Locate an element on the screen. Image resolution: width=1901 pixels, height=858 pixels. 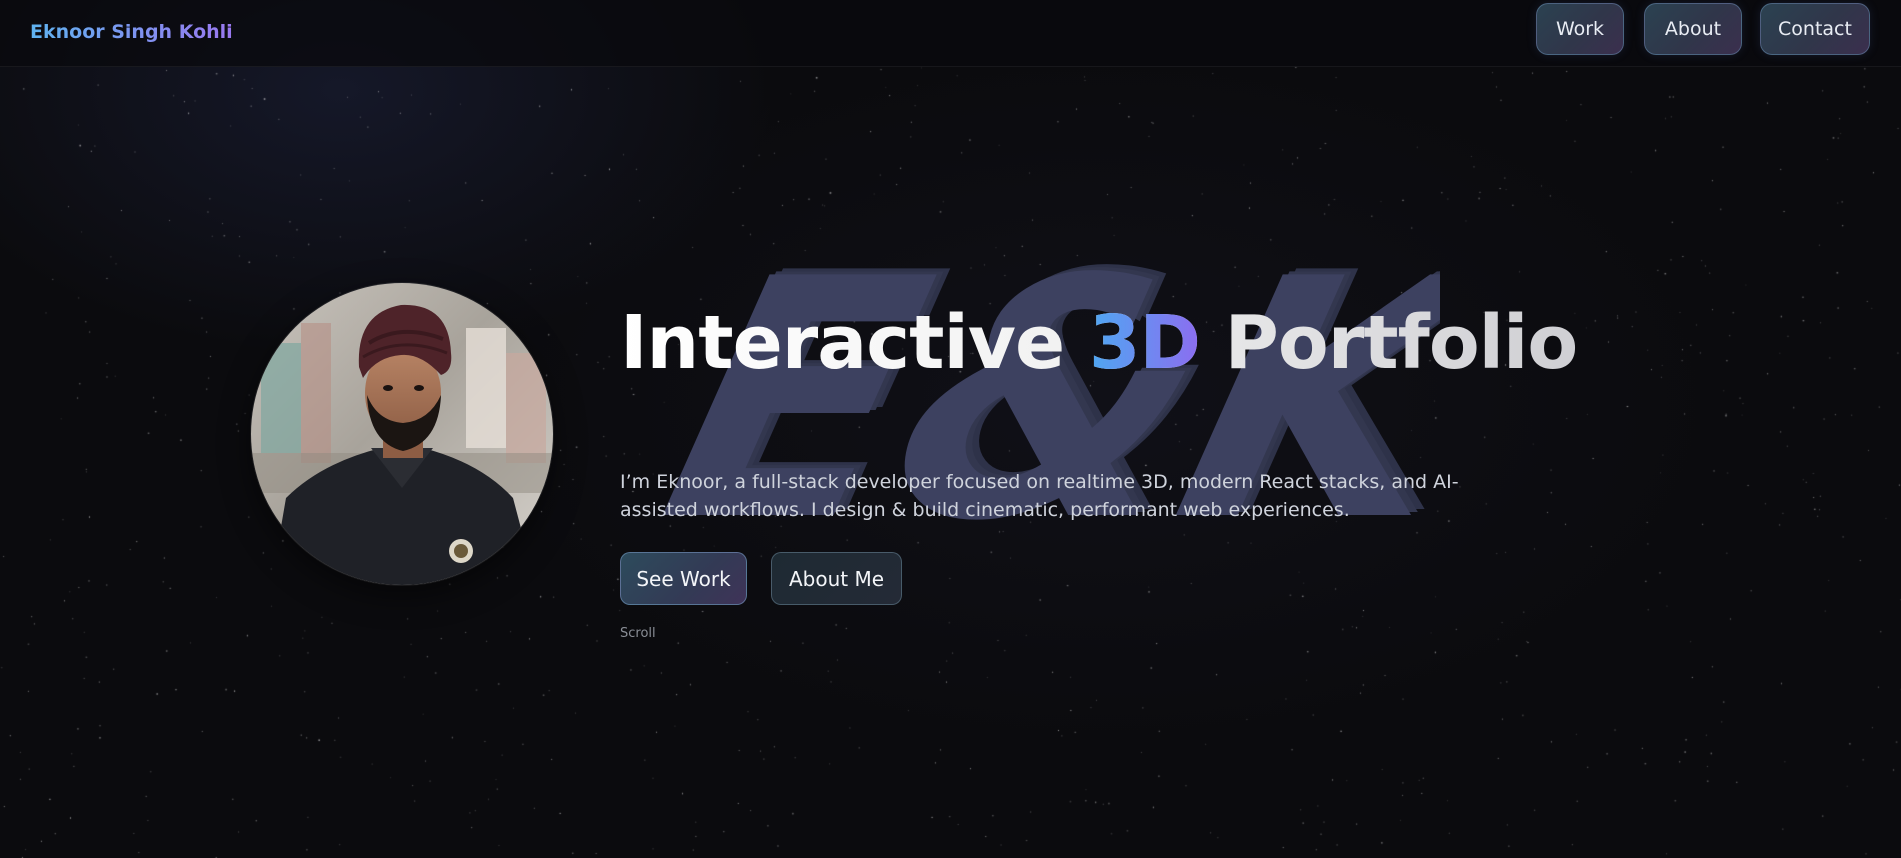
see-work-button: See Work is located at coordinates (683, 578).